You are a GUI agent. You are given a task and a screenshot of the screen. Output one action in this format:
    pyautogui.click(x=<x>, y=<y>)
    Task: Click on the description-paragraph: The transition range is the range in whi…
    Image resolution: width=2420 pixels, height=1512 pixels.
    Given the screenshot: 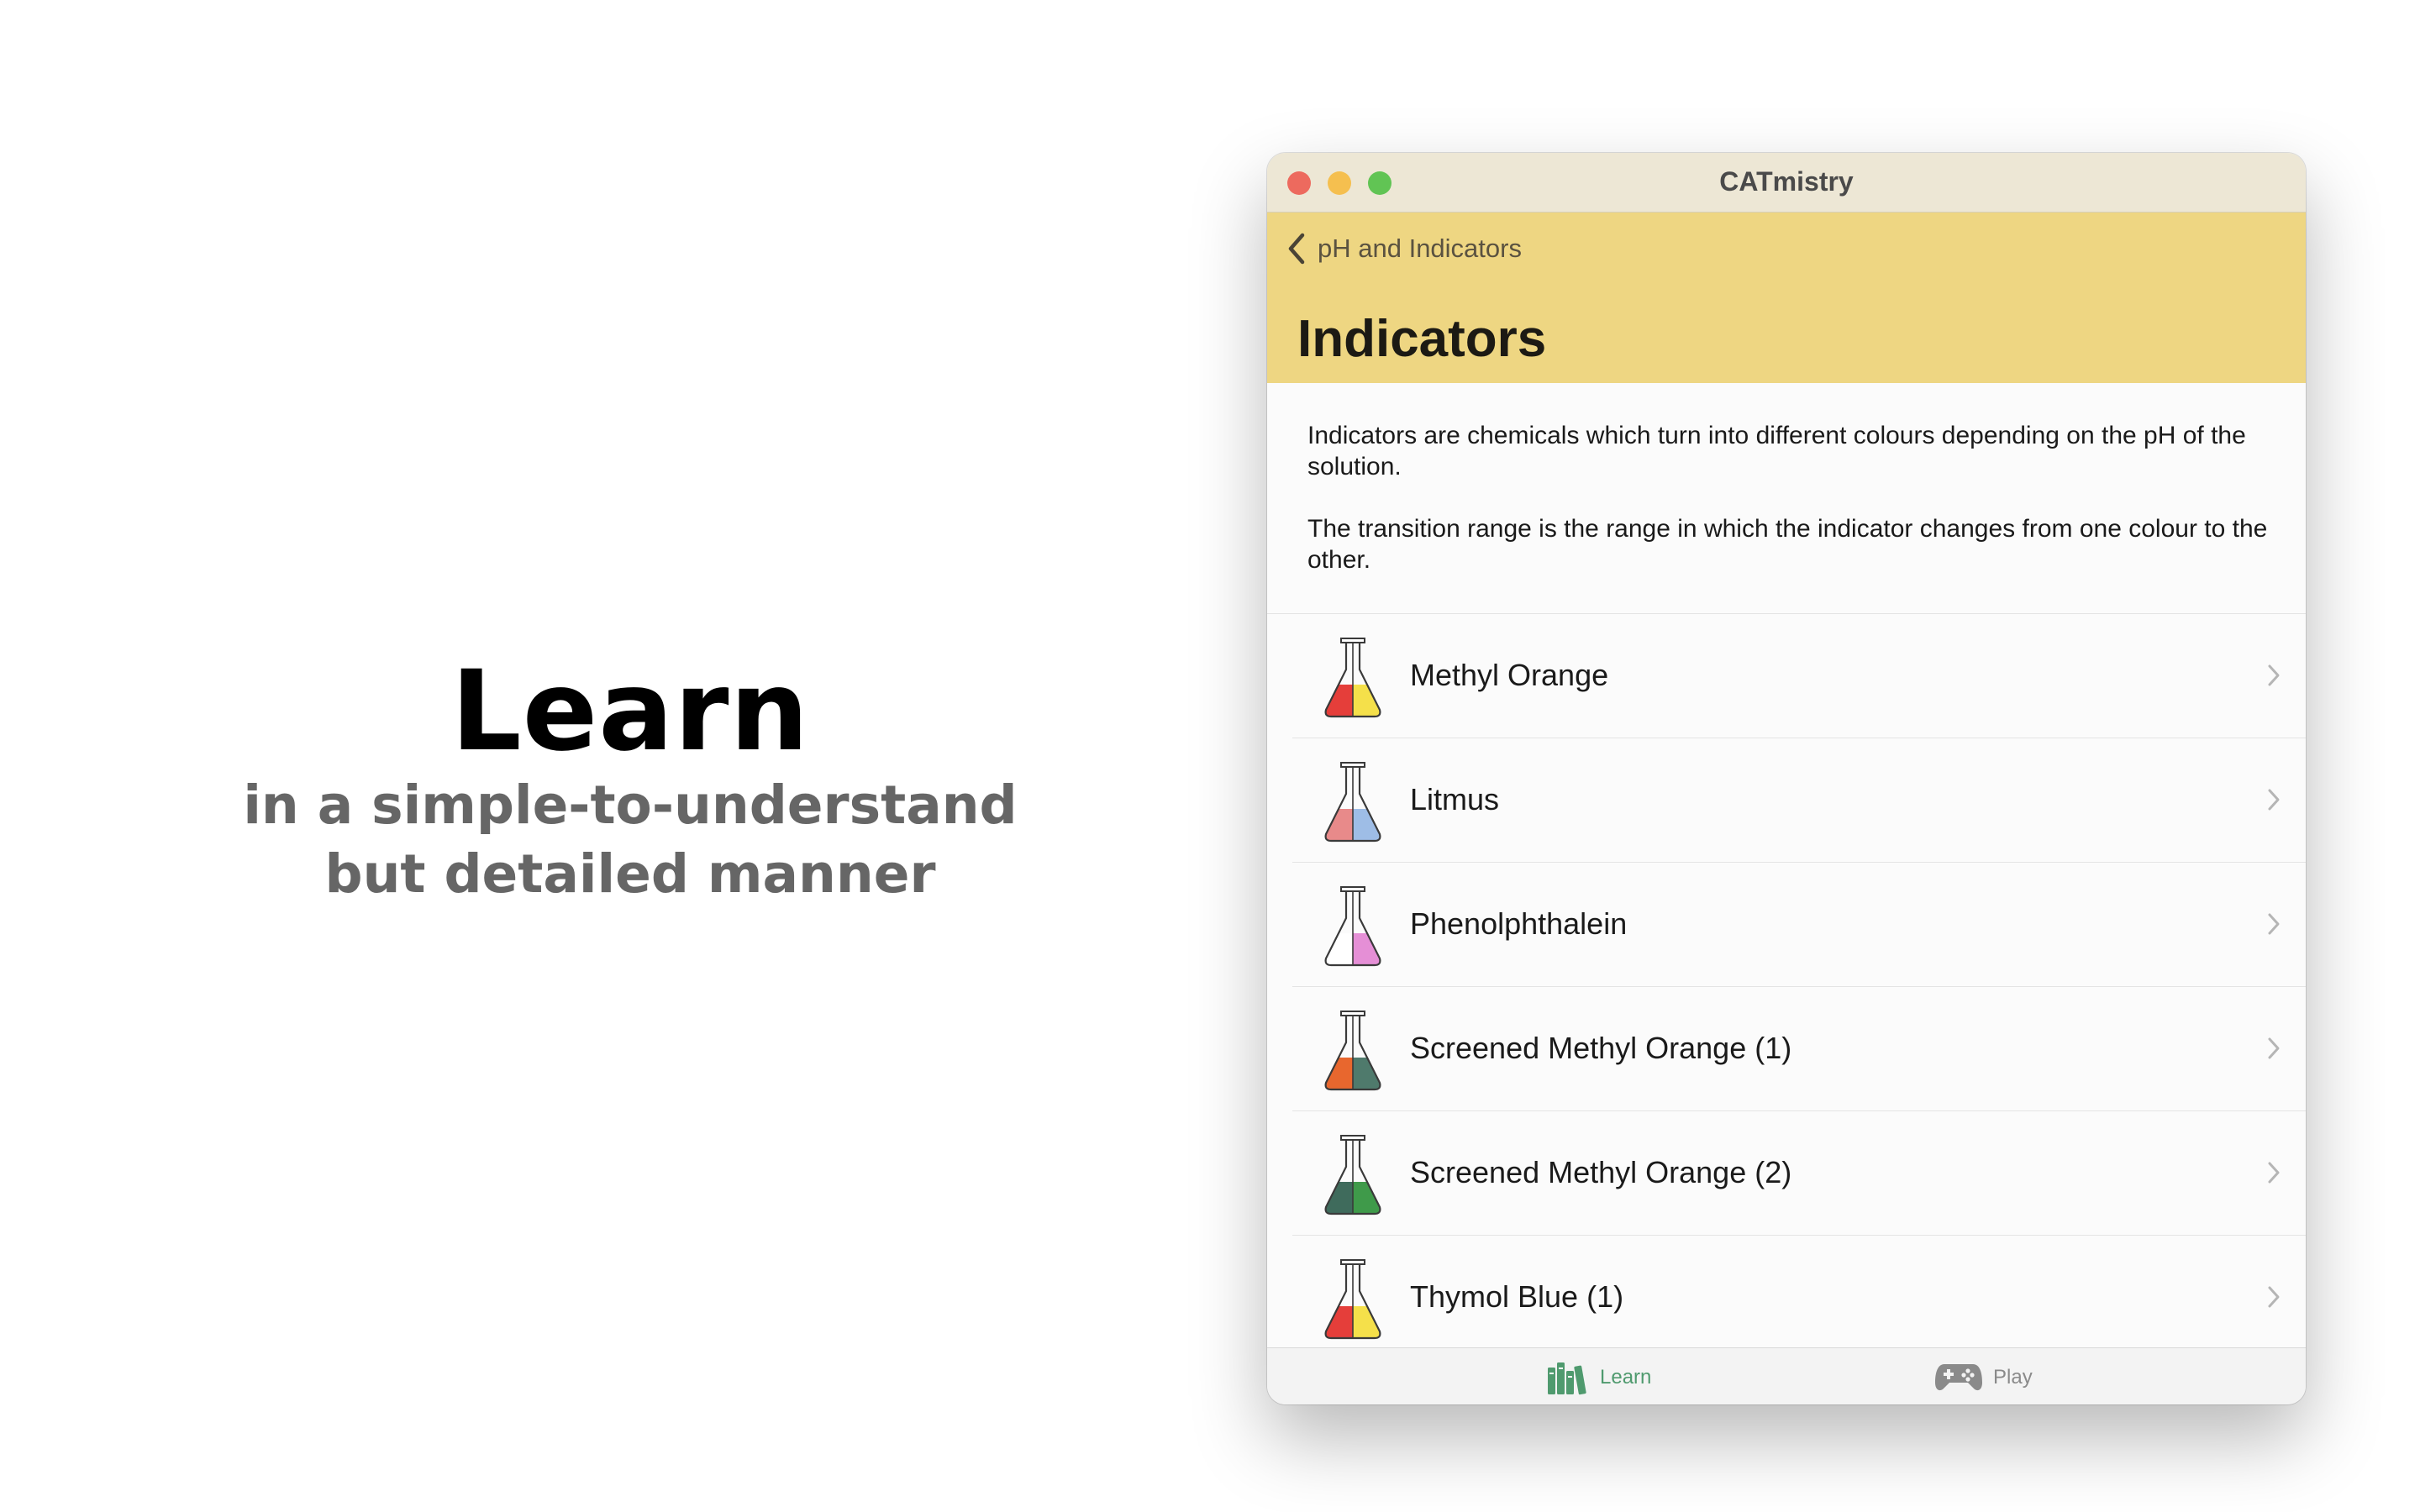 What is the action you would take?
    pyautogui.click(x=1788, y=544)
    